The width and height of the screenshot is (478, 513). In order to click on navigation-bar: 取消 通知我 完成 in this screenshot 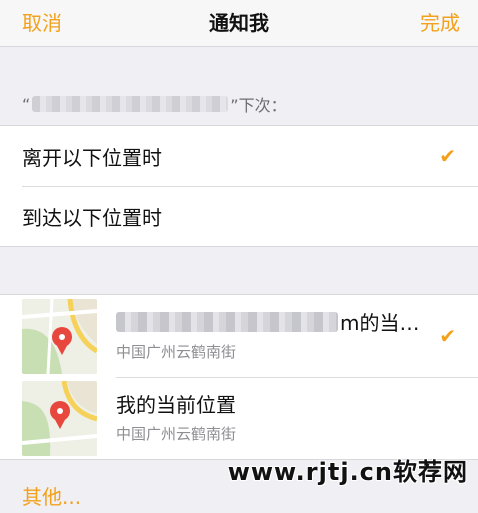, I will do `click(239, 23)`.